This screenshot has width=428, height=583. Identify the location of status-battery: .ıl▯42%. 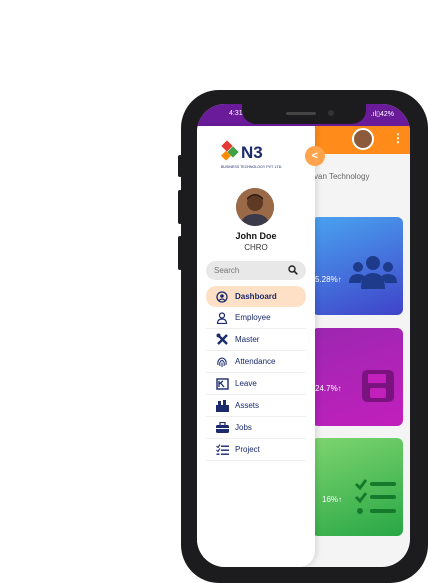
(382, 114).